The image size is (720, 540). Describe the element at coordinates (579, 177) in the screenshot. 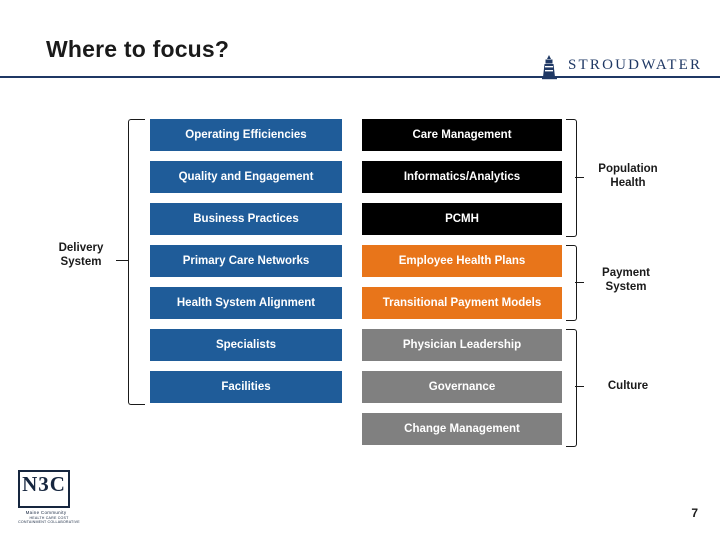

I see `bracket-population-health-tick` at that location.